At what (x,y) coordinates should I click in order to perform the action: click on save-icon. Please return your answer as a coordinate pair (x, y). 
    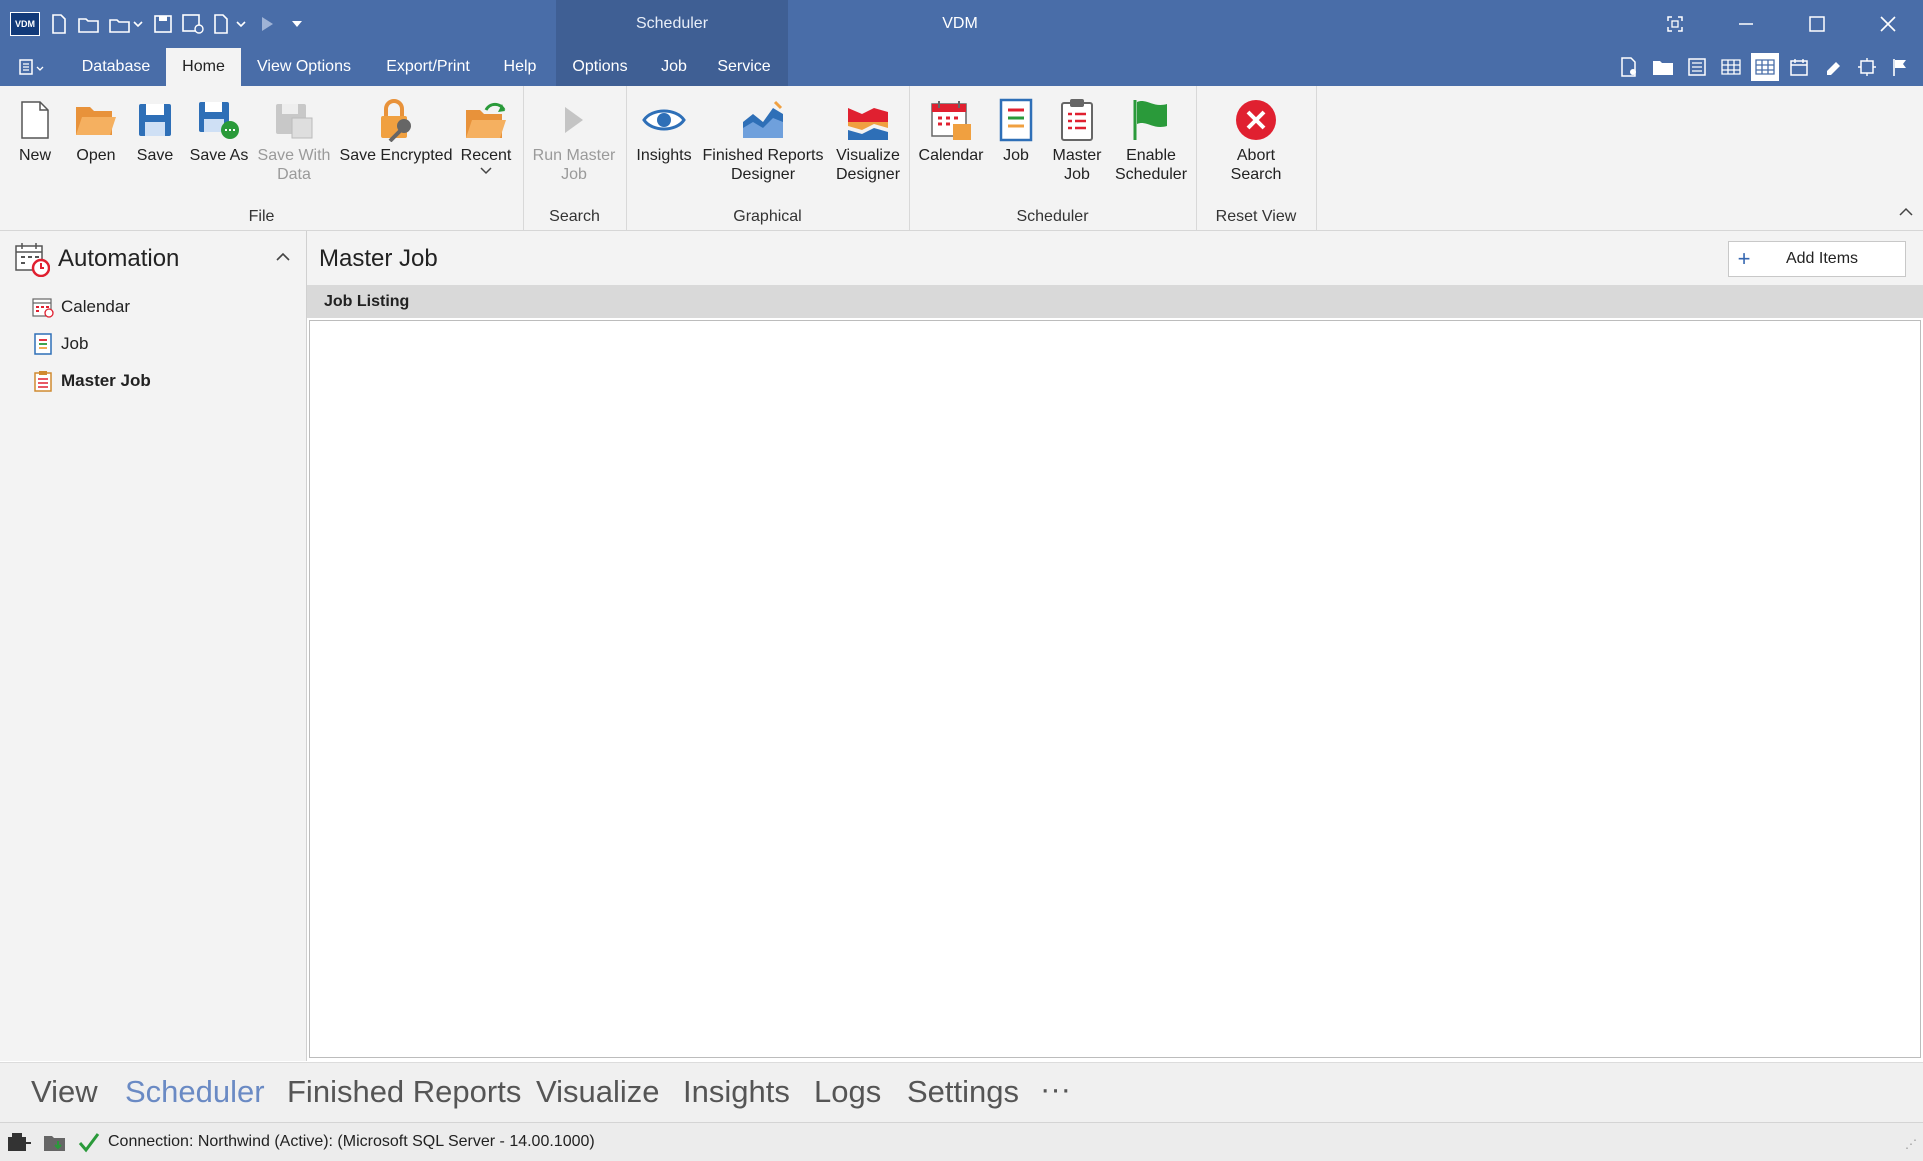
    Looking at the image, I should click on (163, 24).